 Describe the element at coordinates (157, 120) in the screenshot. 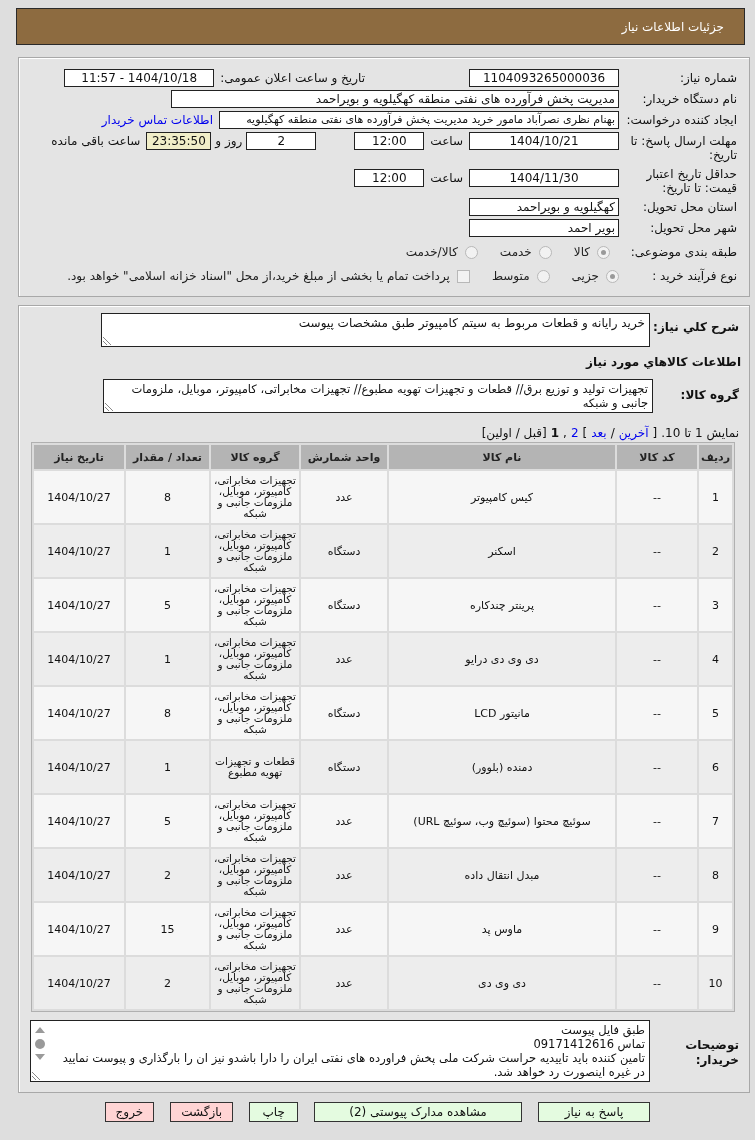

I see `buyer-contact-link: اطلاعات تماس خریدار` at that location.